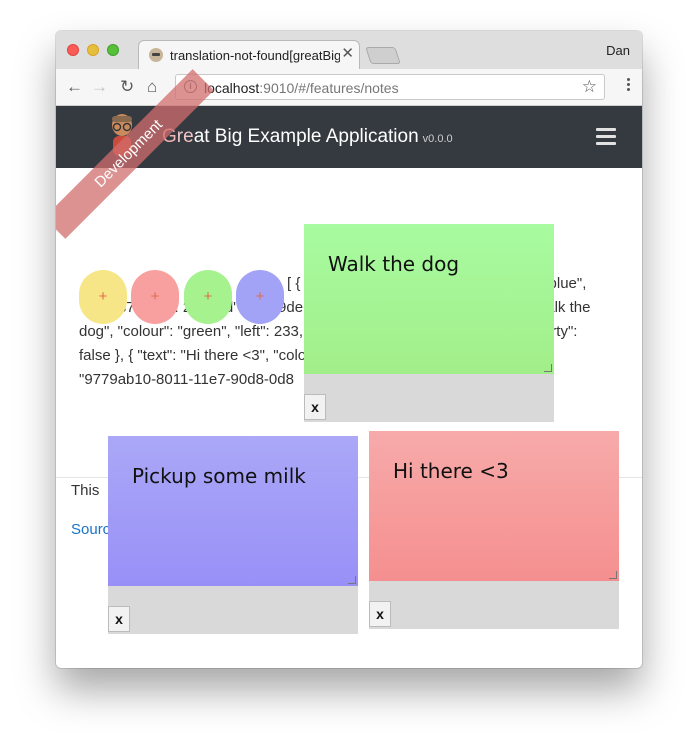  What do you see at coordinates (451, 471) in the screenshot?
I see `note-text: Hi there <3` at bounding box center [451, 471].